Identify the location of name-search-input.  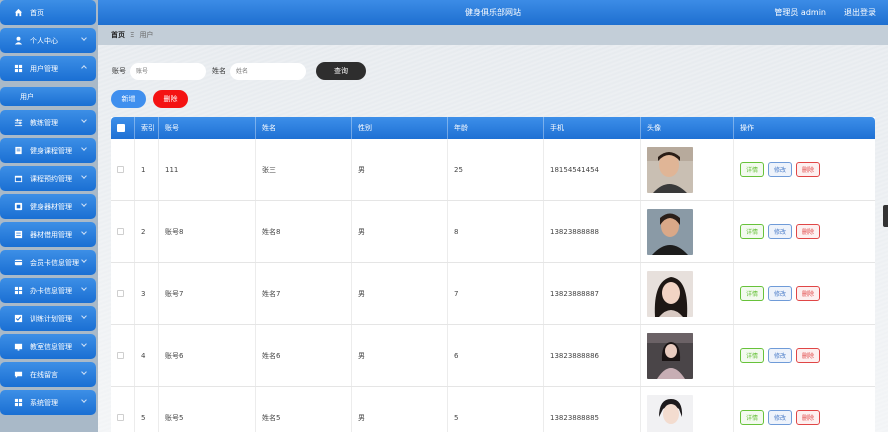
(268, 71).